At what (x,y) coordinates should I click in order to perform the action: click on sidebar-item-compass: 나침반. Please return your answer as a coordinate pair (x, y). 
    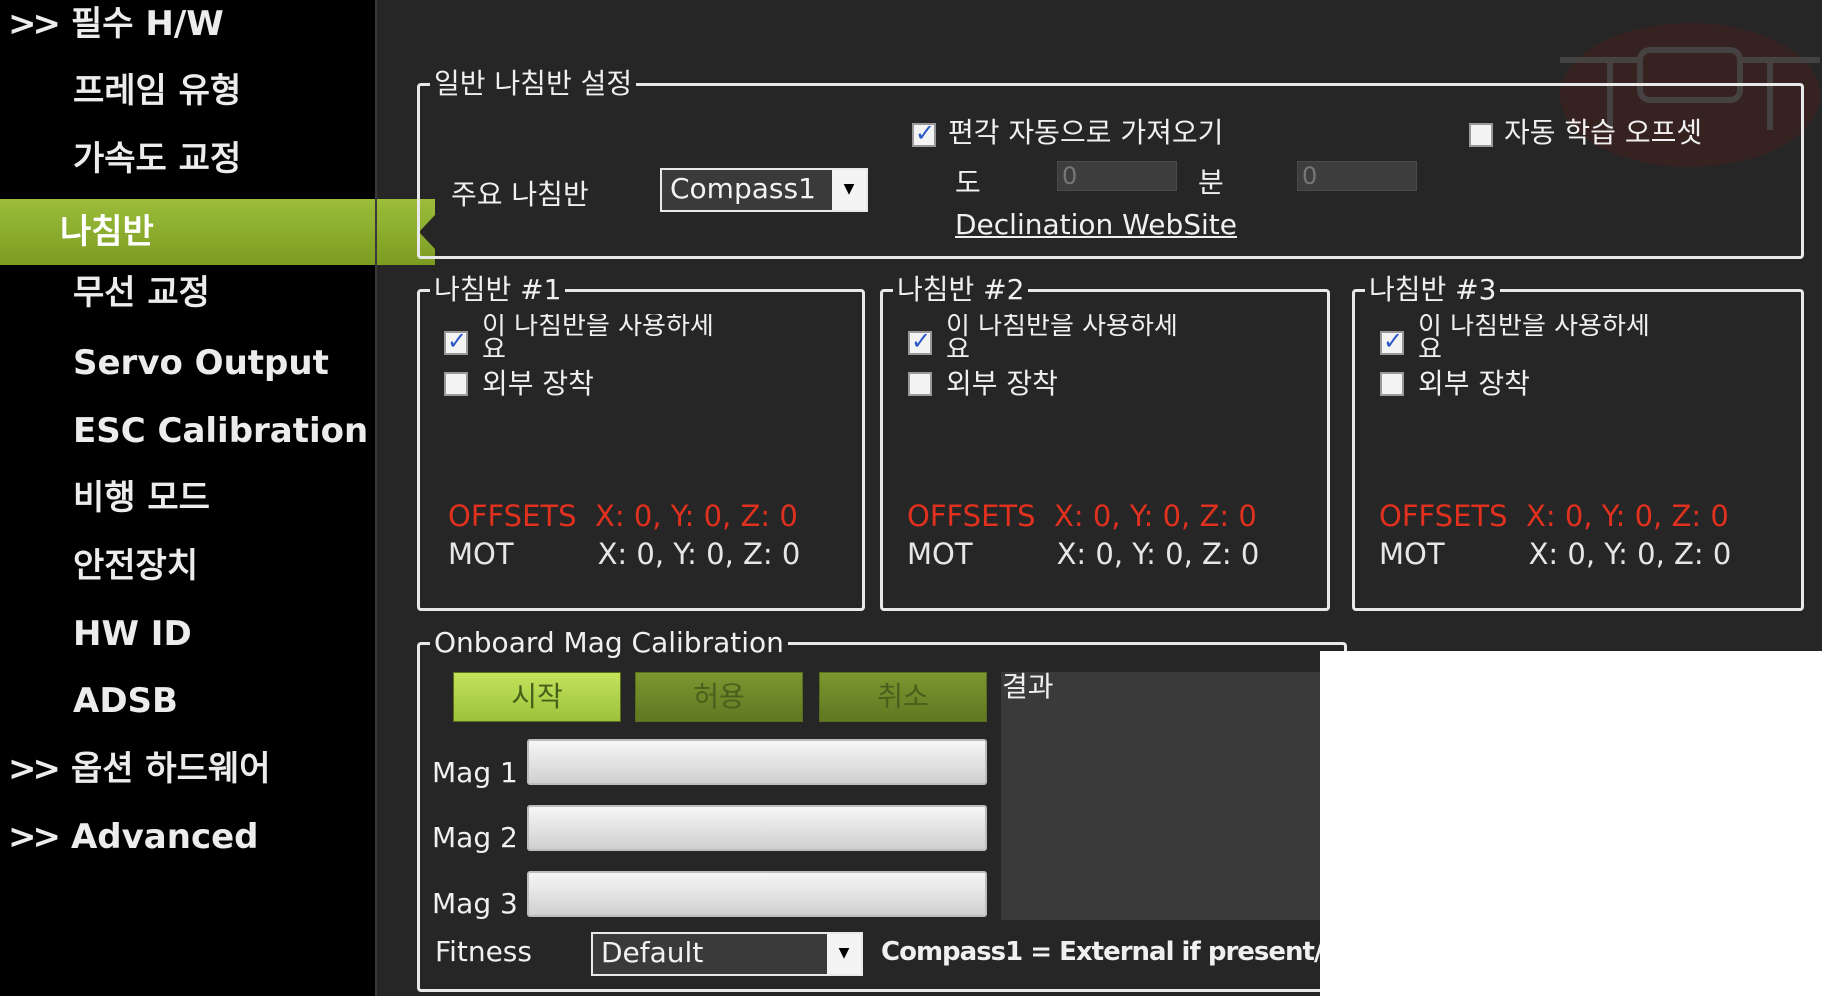
    Looking at the image, I should click on (217, 232).